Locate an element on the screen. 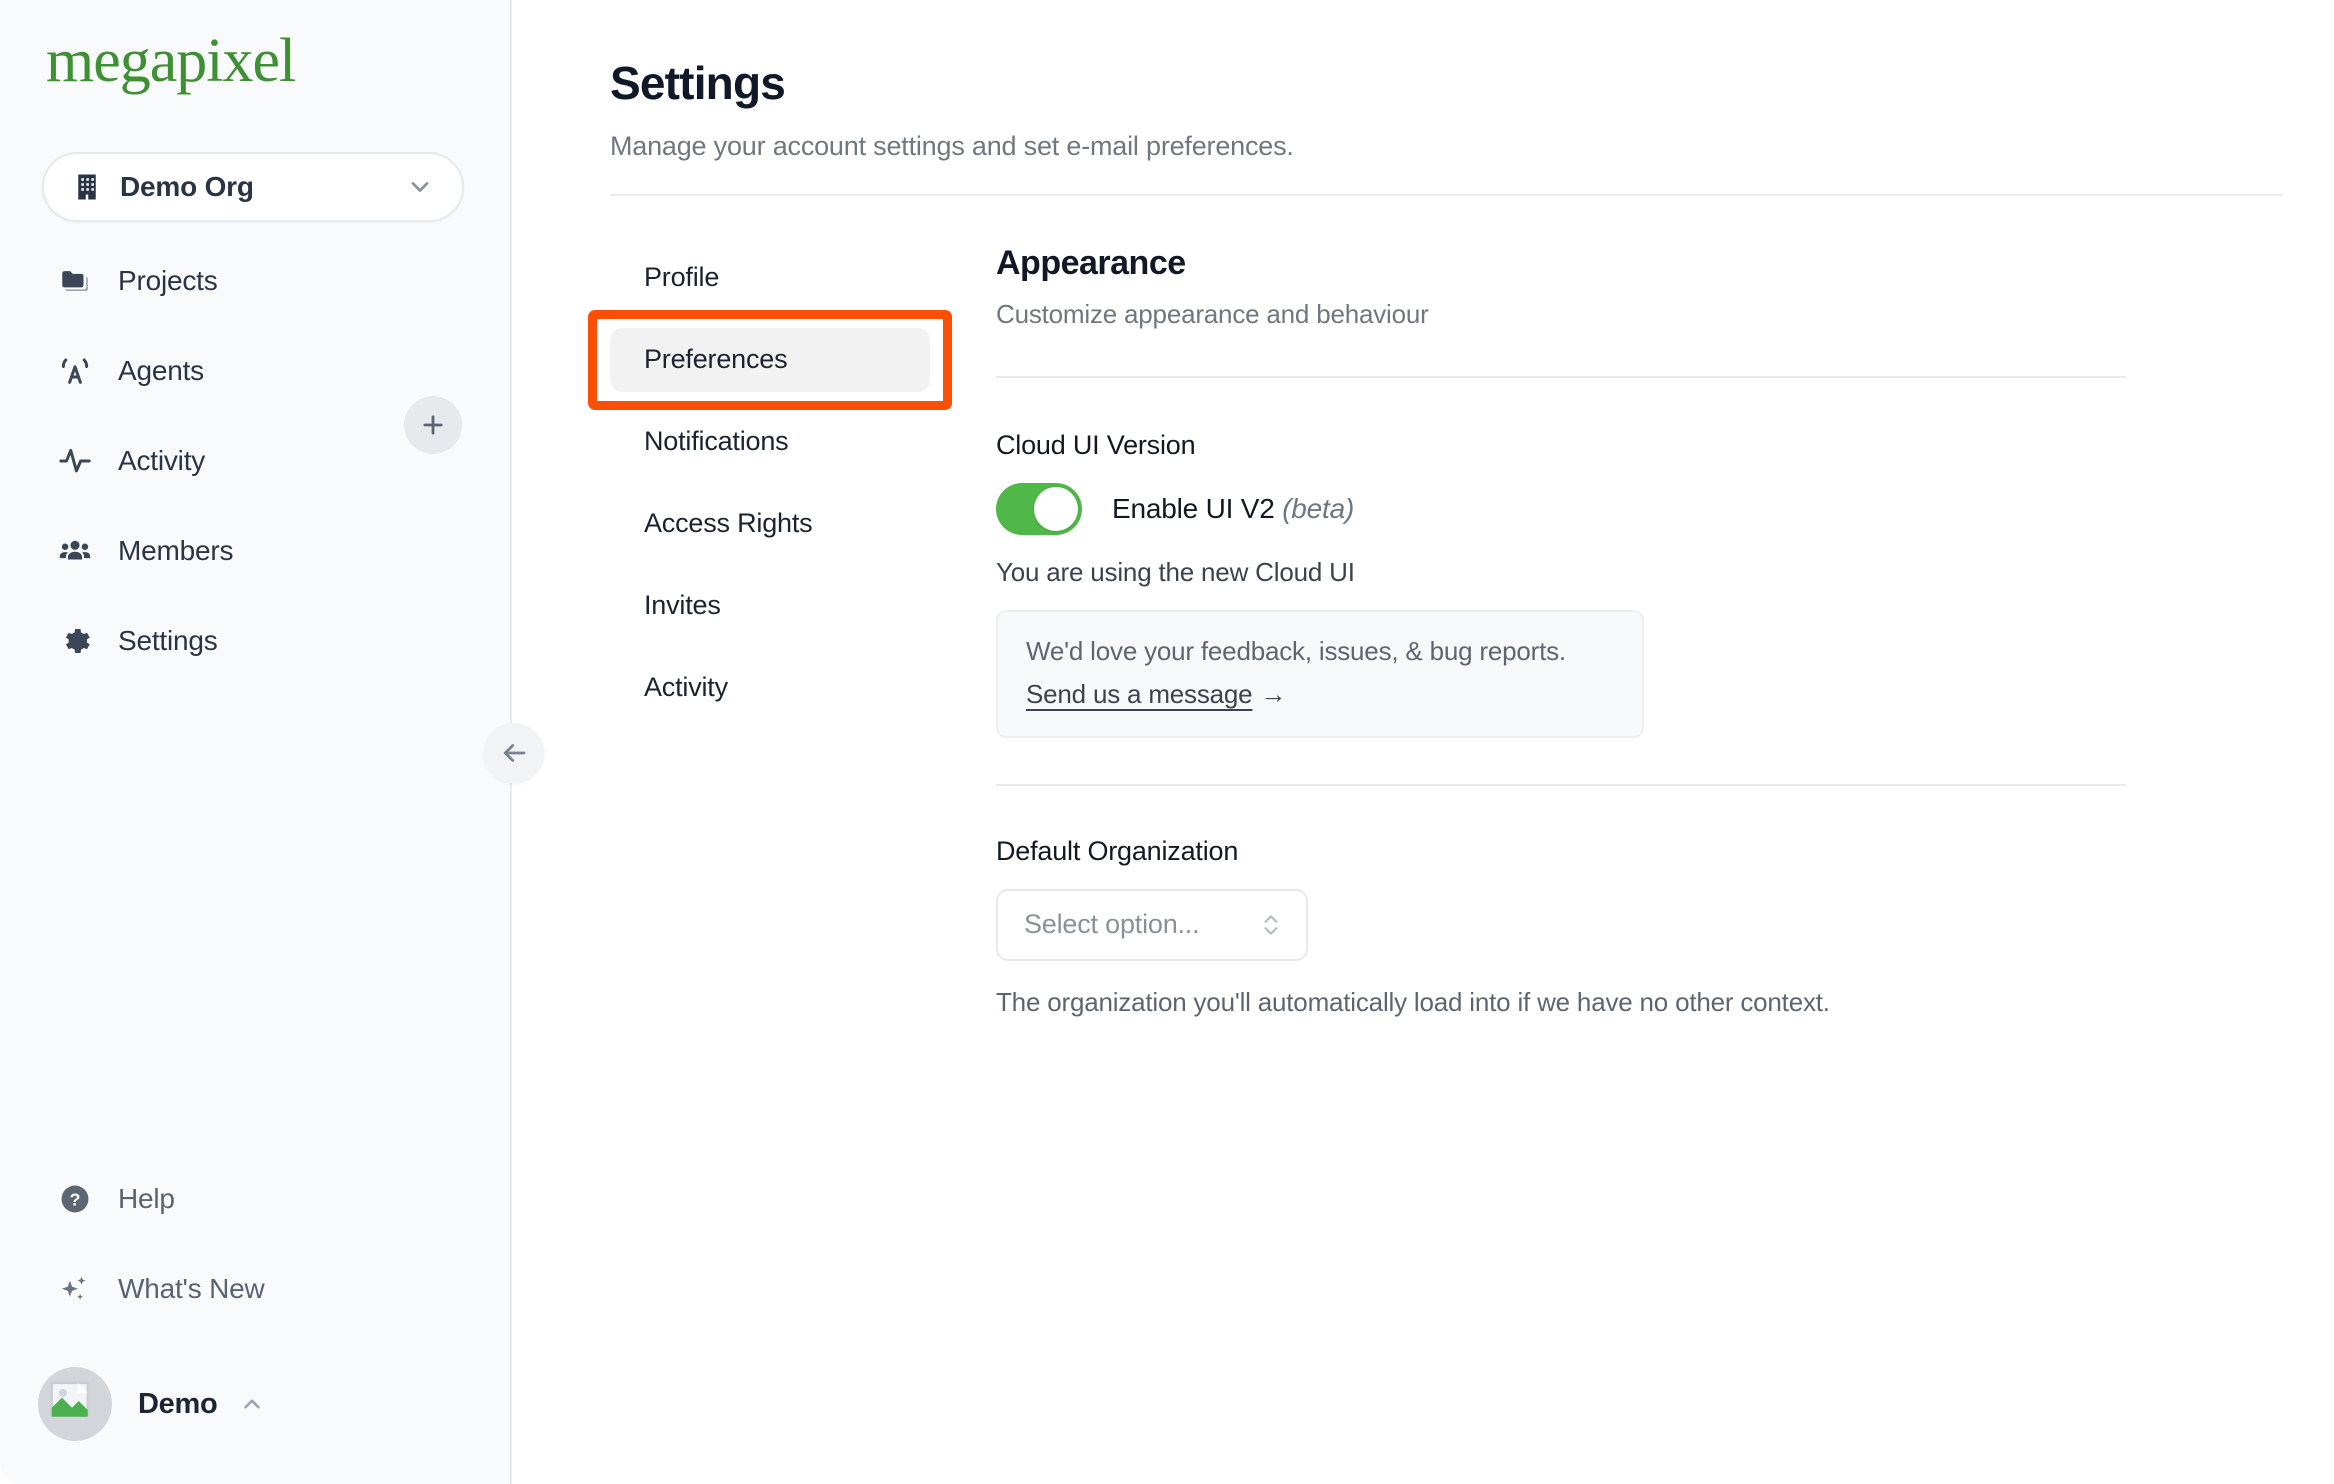 The image size is (2334, 1484). collapse-sidebar-button is located at coordinates (514, 753).